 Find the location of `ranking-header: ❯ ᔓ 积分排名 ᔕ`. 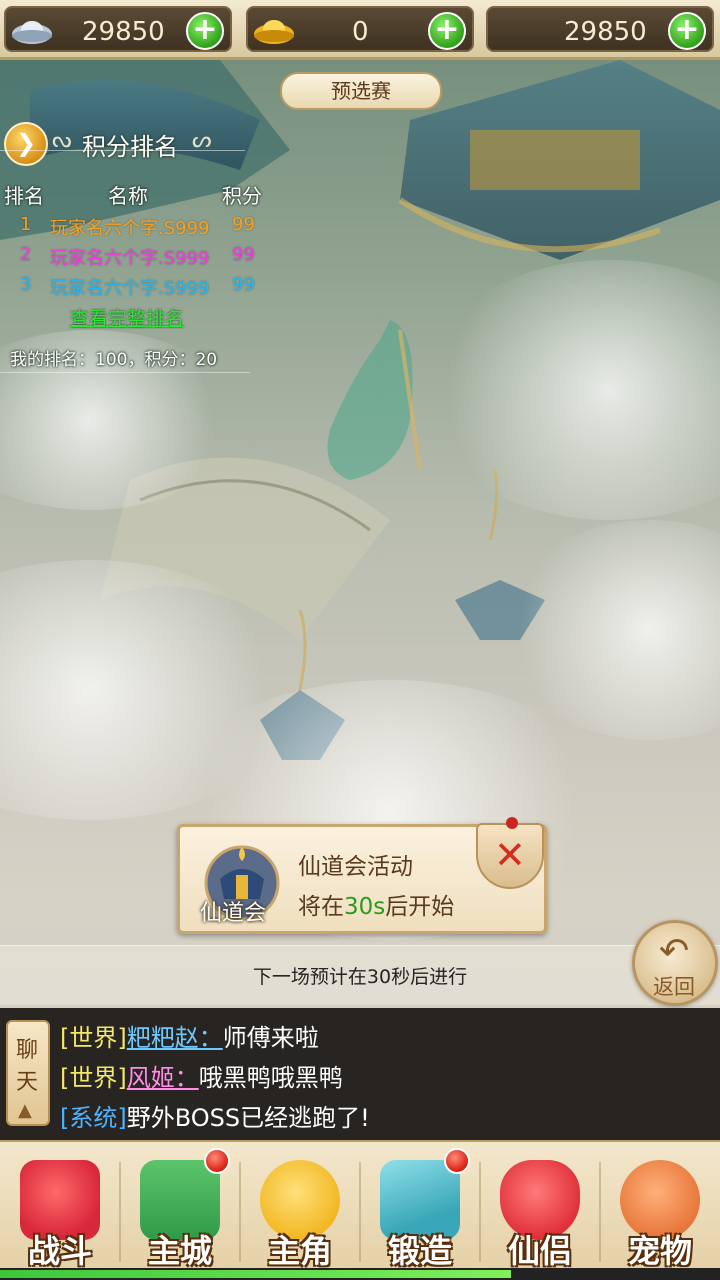

ranking-header: ❯ ᔓ 积分排名 ᔕ is located at coordinates (124, 144).